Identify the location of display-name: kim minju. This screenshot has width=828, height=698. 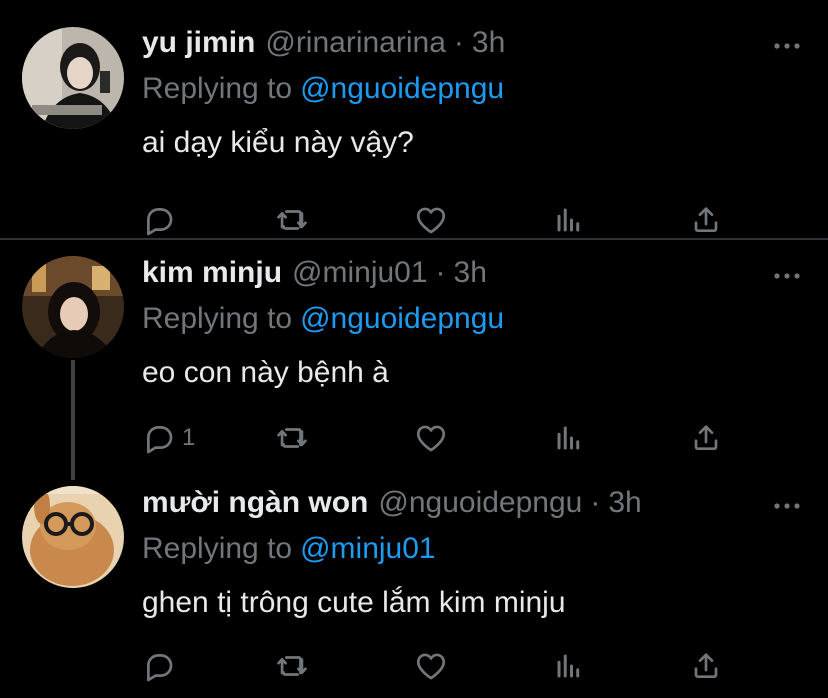
(212, 272).